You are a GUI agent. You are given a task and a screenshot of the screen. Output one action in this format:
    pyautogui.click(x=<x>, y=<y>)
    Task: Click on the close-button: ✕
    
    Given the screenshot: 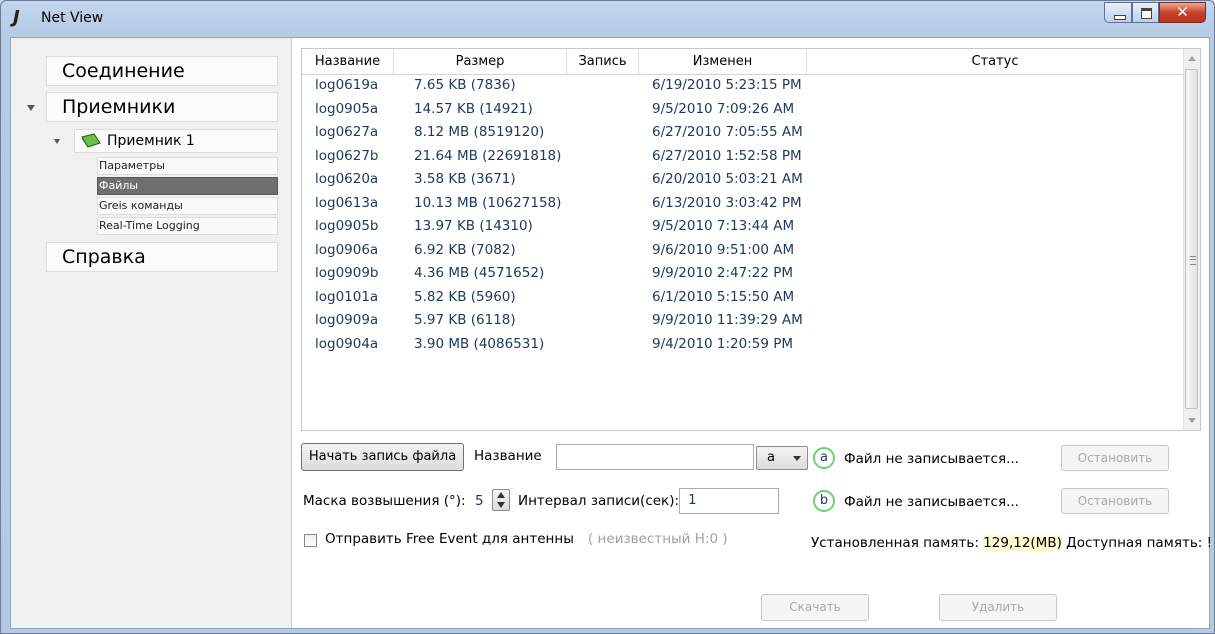 What is the action you would take?
    pyautogui.click(x=1182, y=12)
    